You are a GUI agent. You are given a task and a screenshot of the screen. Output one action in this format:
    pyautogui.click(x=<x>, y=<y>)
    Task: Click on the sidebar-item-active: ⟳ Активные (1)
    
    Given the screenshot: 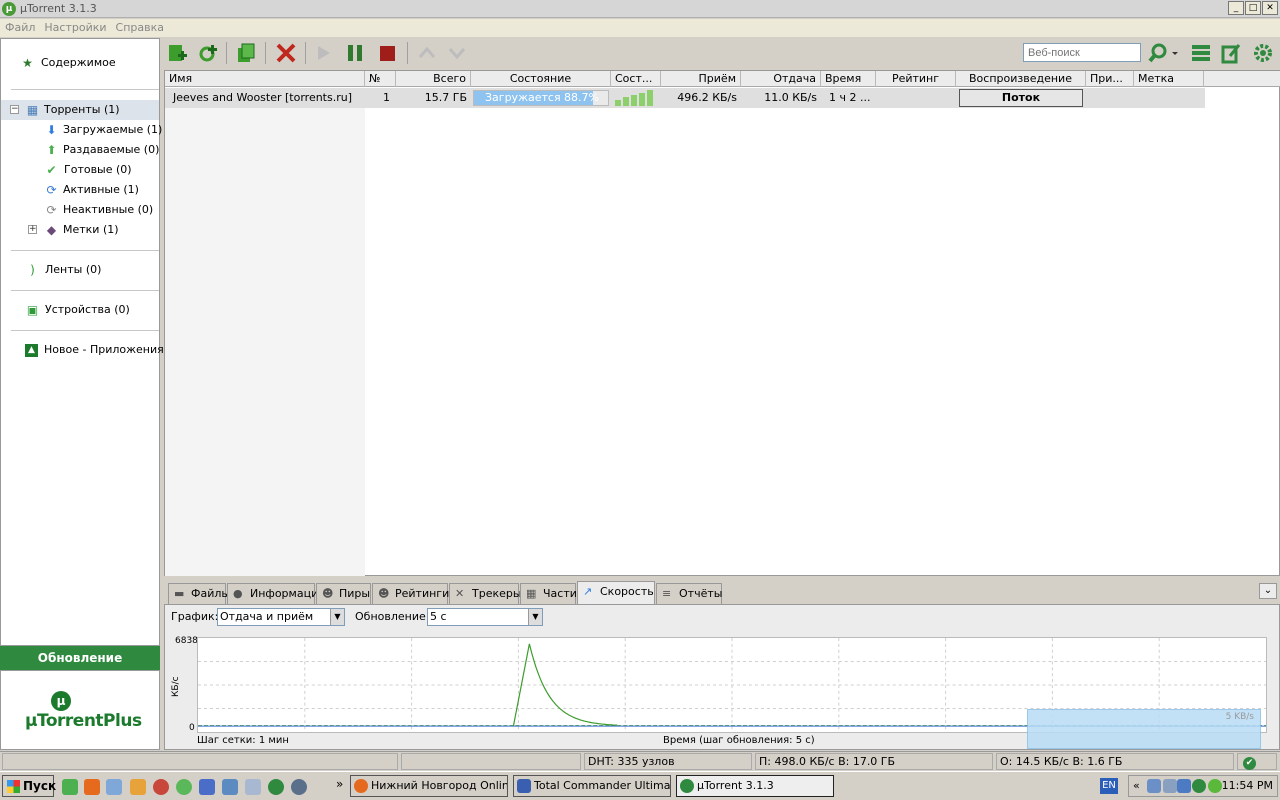 What is the action you would take?
    pyautogui.click(x=80, y=190)
    